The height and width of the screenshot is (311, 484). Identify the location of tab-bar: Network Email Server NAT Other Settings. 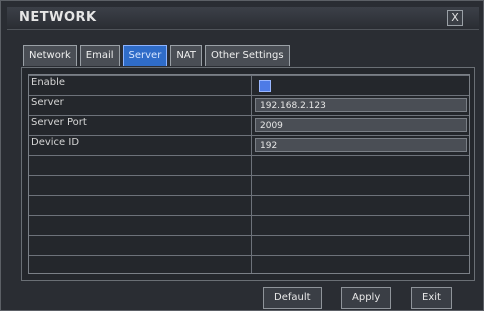
(156, 56).